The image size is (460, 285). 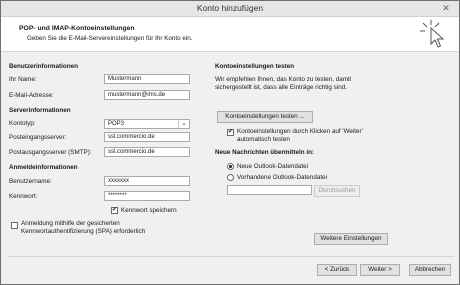 I want to click on auto-test-label-line2: automatisch testen, so click(x=263, y=139).